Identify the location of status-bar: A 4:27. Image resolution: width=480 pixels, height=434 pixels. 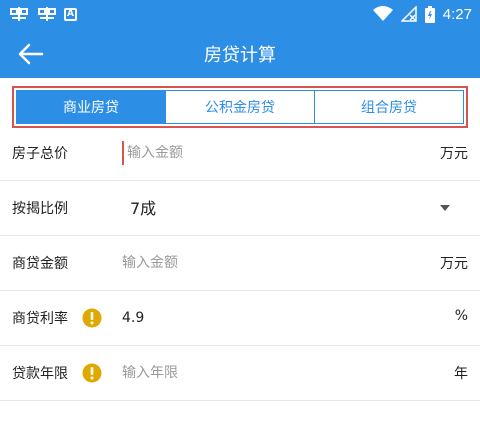
(240, 14).